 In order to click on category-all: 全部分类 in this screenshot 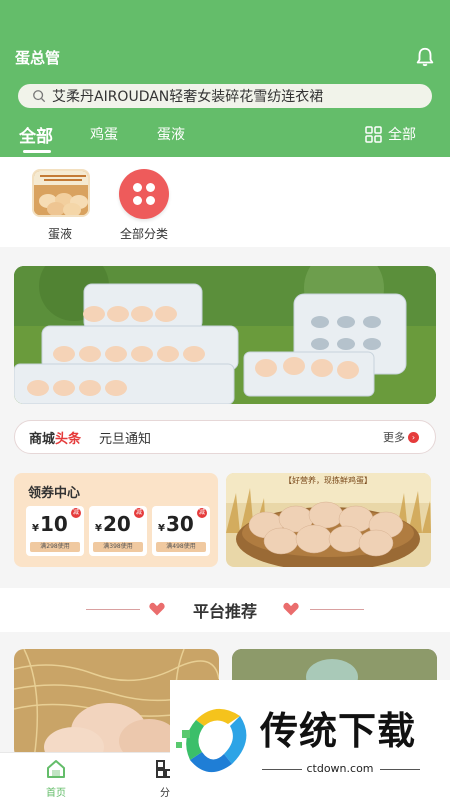, I will do `click(144, 205)`.